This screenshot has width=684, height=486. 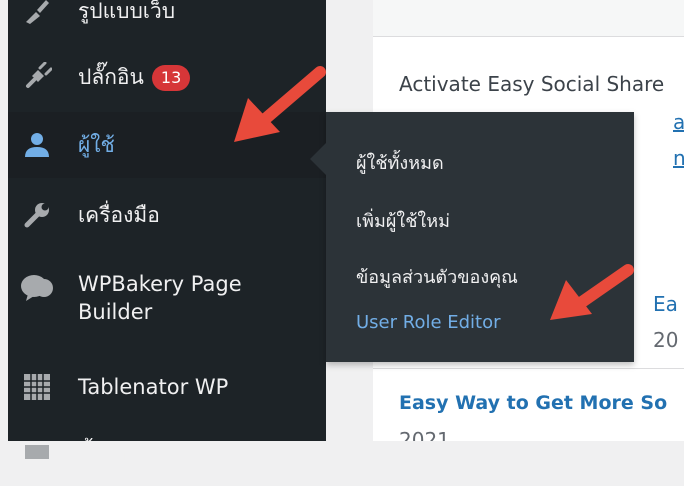 I want to click on post-title-link: Easy Way to Get More So, so click(x=533, y=403).